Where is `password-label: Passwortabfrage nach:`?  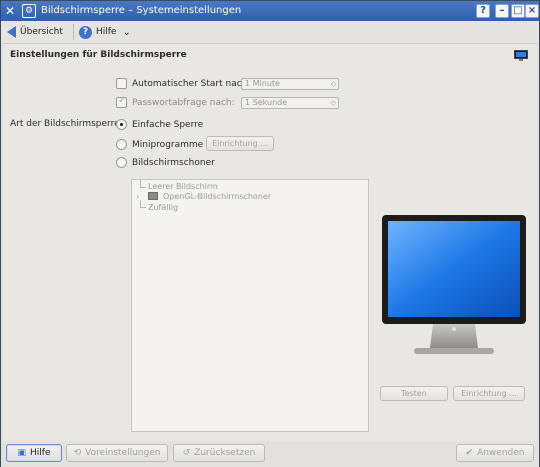
password-label: Passwortabfrage nach: is located at coordinates (183, 102).